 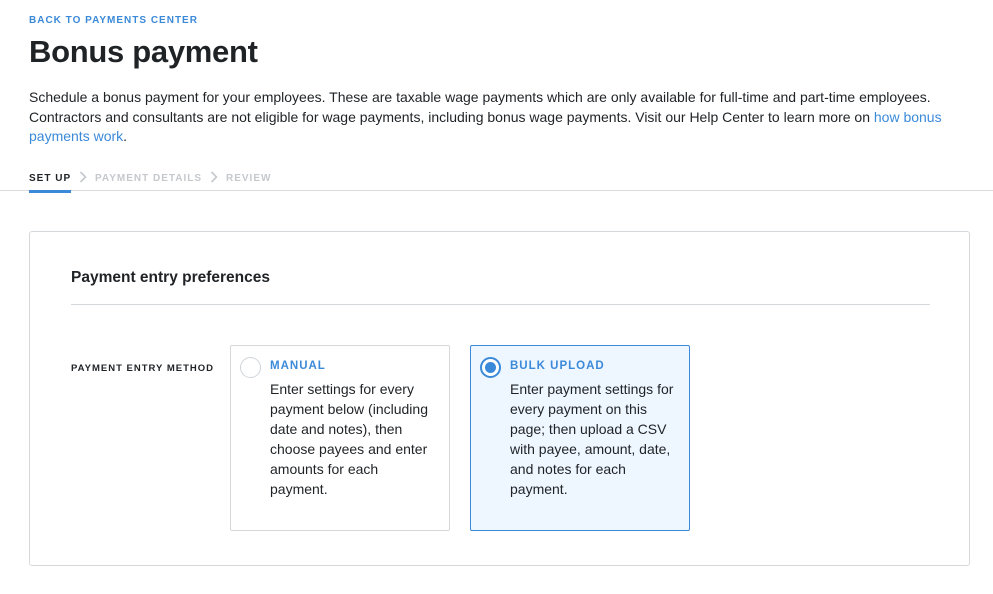 I want to click on option-bulk-upload-title: BULK UPLOAD, so click(x=557, y=366).